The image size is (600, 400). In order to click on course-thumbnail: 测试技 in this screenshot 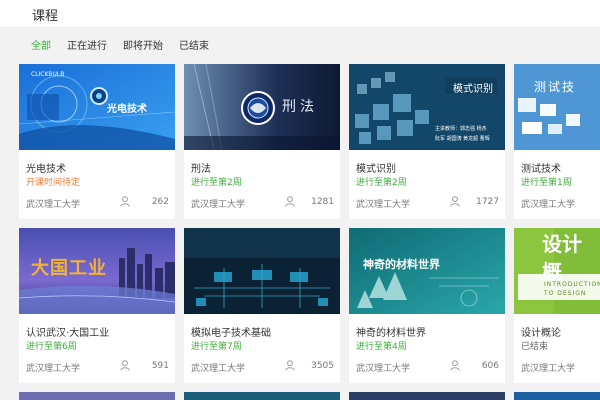, I will do `click(557, 107)`.